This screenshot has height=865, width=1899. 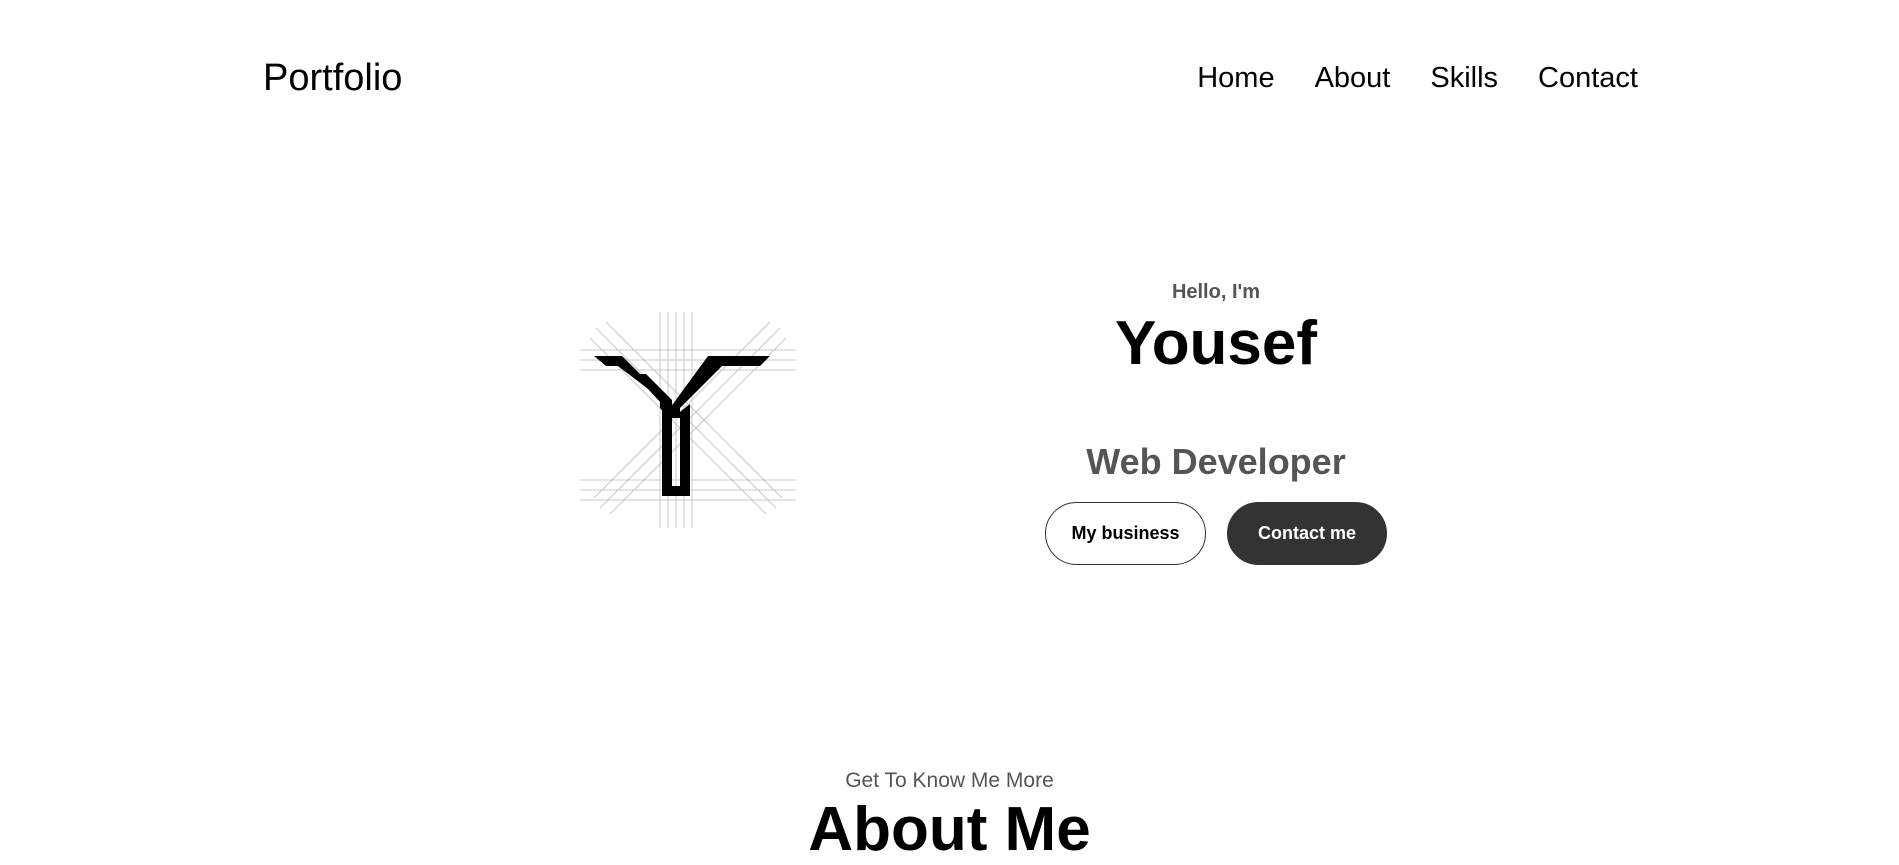 I want to click on hero-role: Web Developer, so click(x=1216, y=461).